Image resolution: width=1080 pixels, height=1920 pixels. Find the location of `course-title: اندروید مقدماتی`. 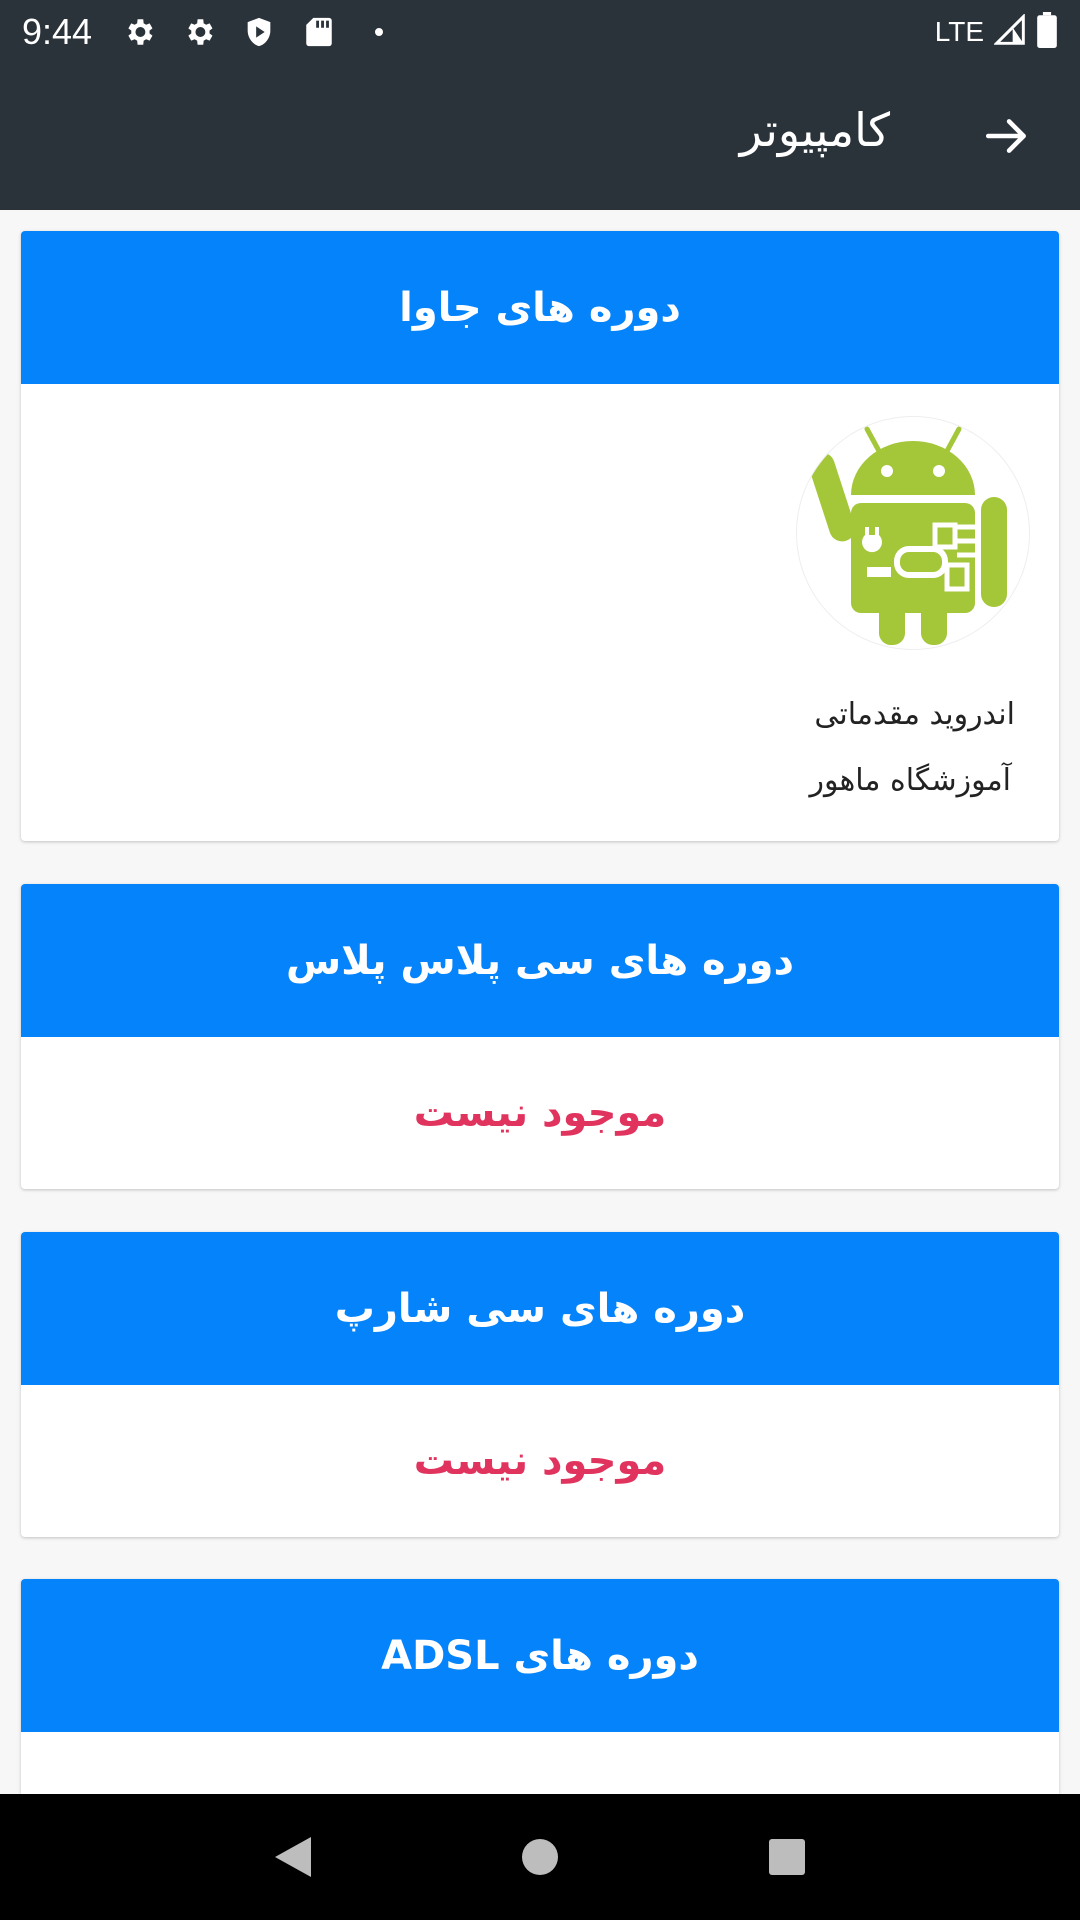

course-title: اندروید مقدماتی is located at coordinates (914, 714).